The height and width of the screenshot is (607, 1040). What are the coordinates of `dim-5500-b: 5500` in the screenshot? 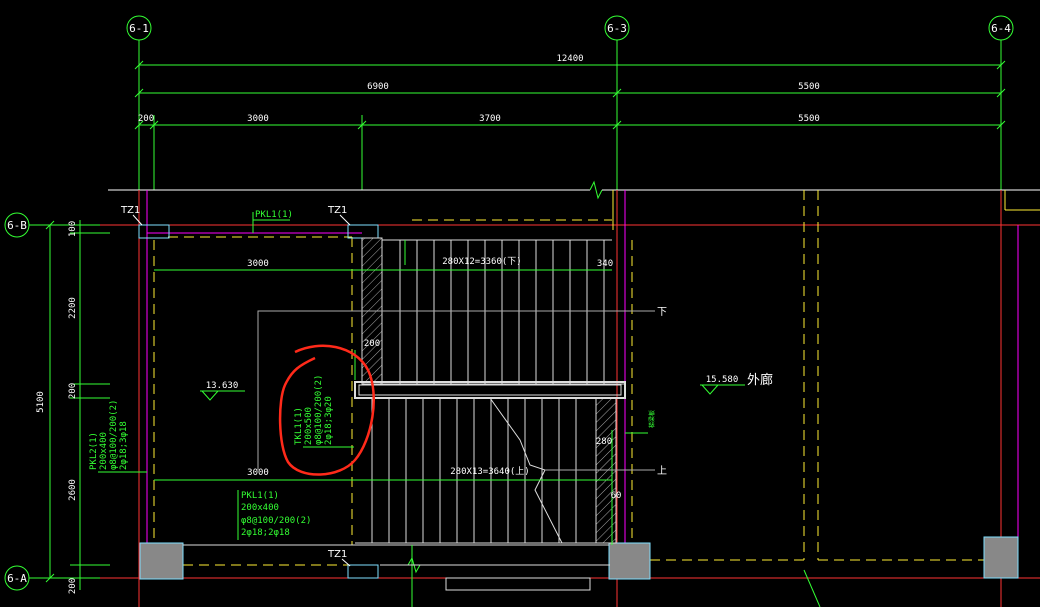 It's located at (809, 119).